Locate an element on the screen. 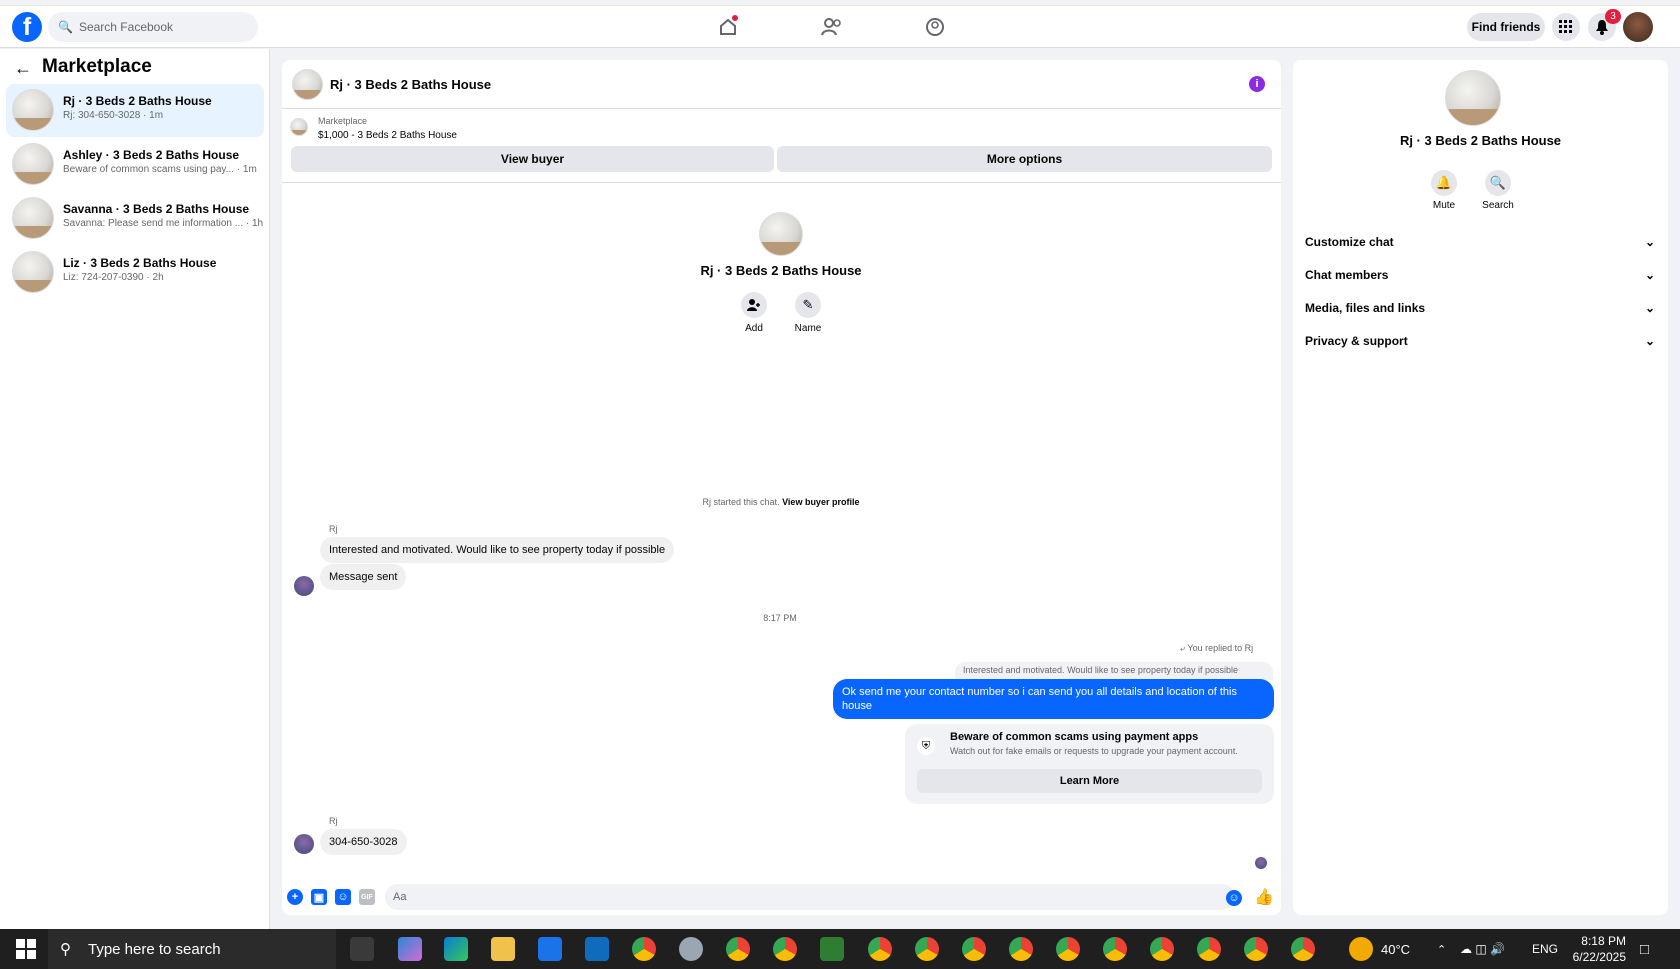 The height and width of the screenshot is (969, 1680). chat-header: Rj · 3 Beds 2 Baths House i is located at coordinates (781, 84).